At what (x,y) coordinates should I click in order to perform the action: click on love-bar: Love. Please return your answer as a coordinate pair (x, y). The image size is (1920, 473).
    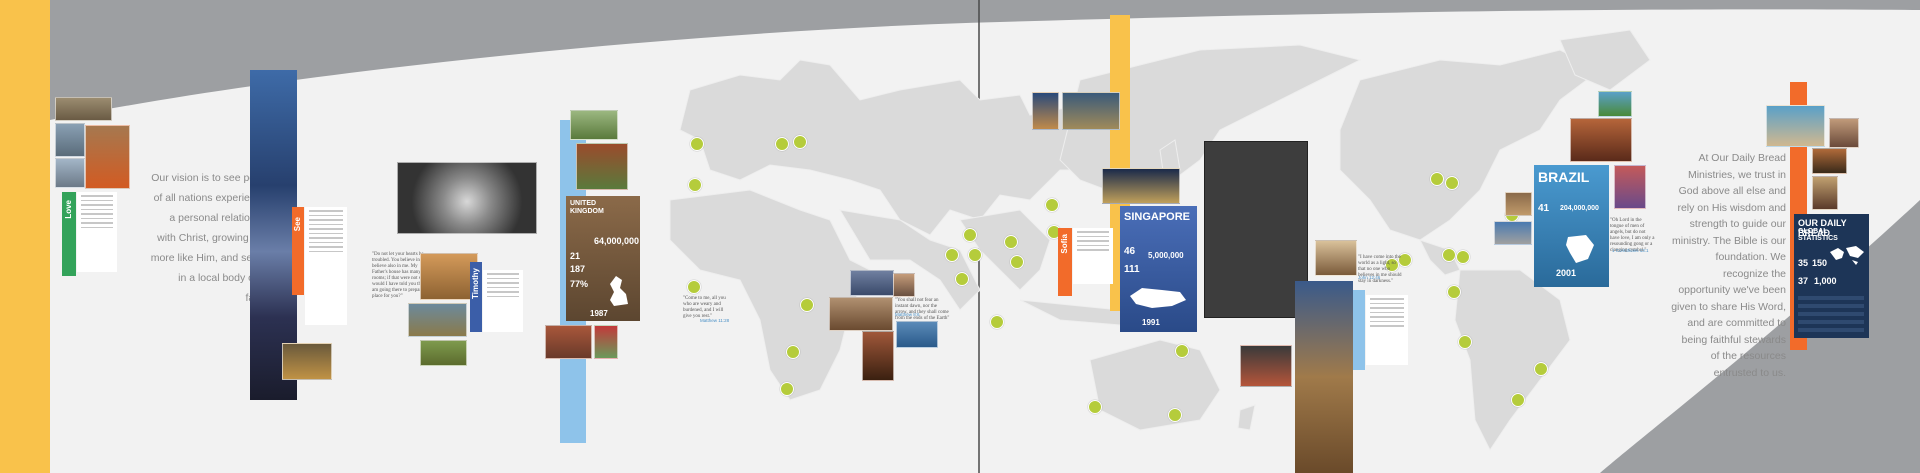
    Looking at the image, I should click on (69, 234).